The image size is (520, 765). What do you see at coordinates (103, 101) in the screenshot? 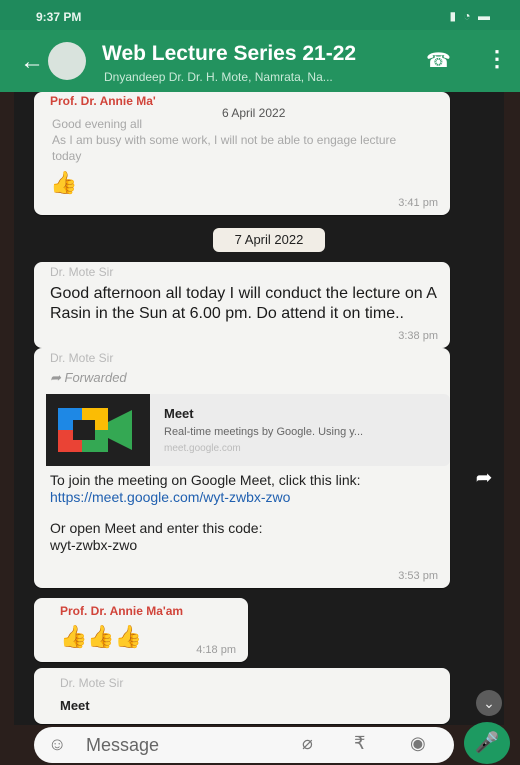
I see `message-sender: Prof. Dr. Annie Ma'` at bounding box center [103, 101].